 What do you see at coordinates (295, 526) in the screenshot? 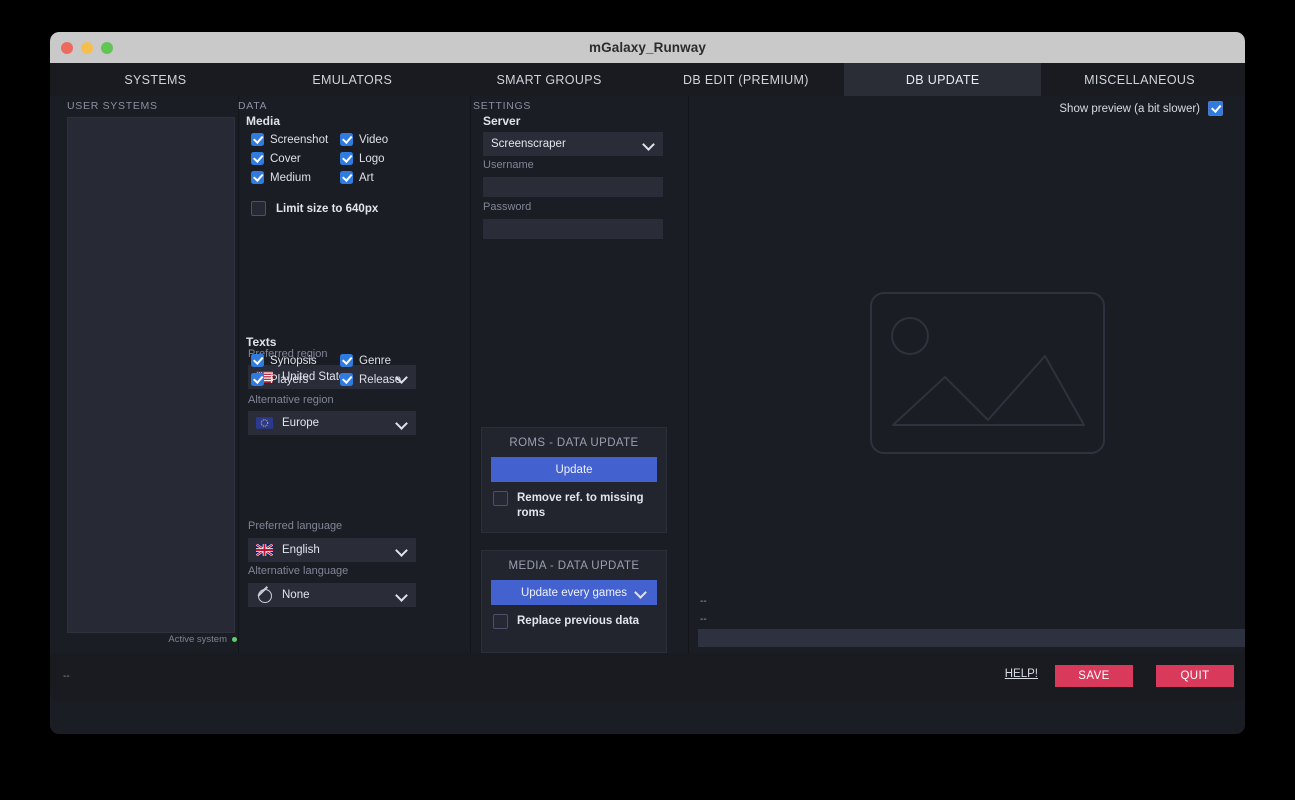
I see `preferred-language-label: Preferred language` at bounding box center [295, 526].